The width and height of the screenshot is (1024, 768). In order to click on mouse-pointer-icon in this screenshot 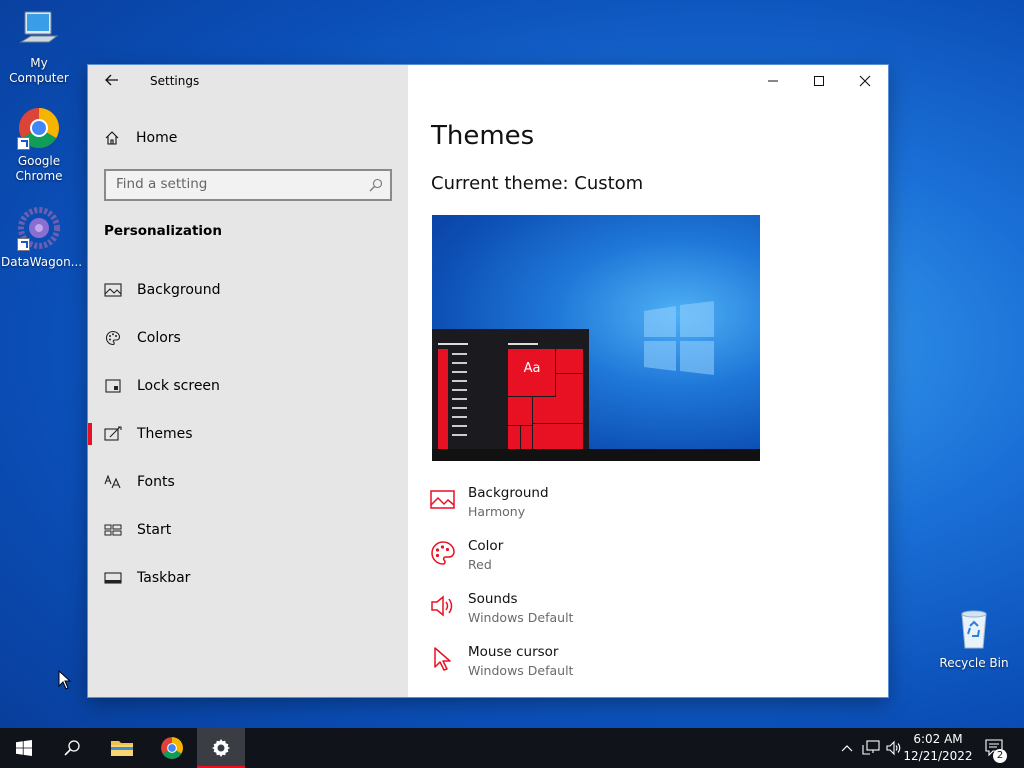, I will do `click(65, 680)`.